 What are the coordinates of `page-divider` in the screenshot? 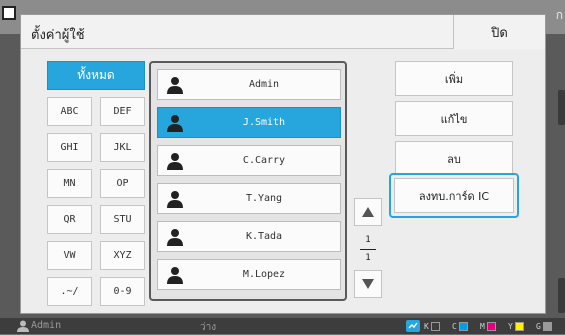 It's located at (368, 249).